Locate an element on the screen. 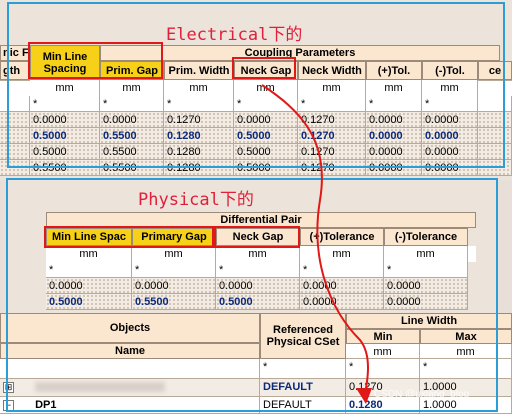 Image resolution: width=512 pixels, height=414 pixels. electrical-annotation-title: Electrical下的 is located at coordinates (234, 35).